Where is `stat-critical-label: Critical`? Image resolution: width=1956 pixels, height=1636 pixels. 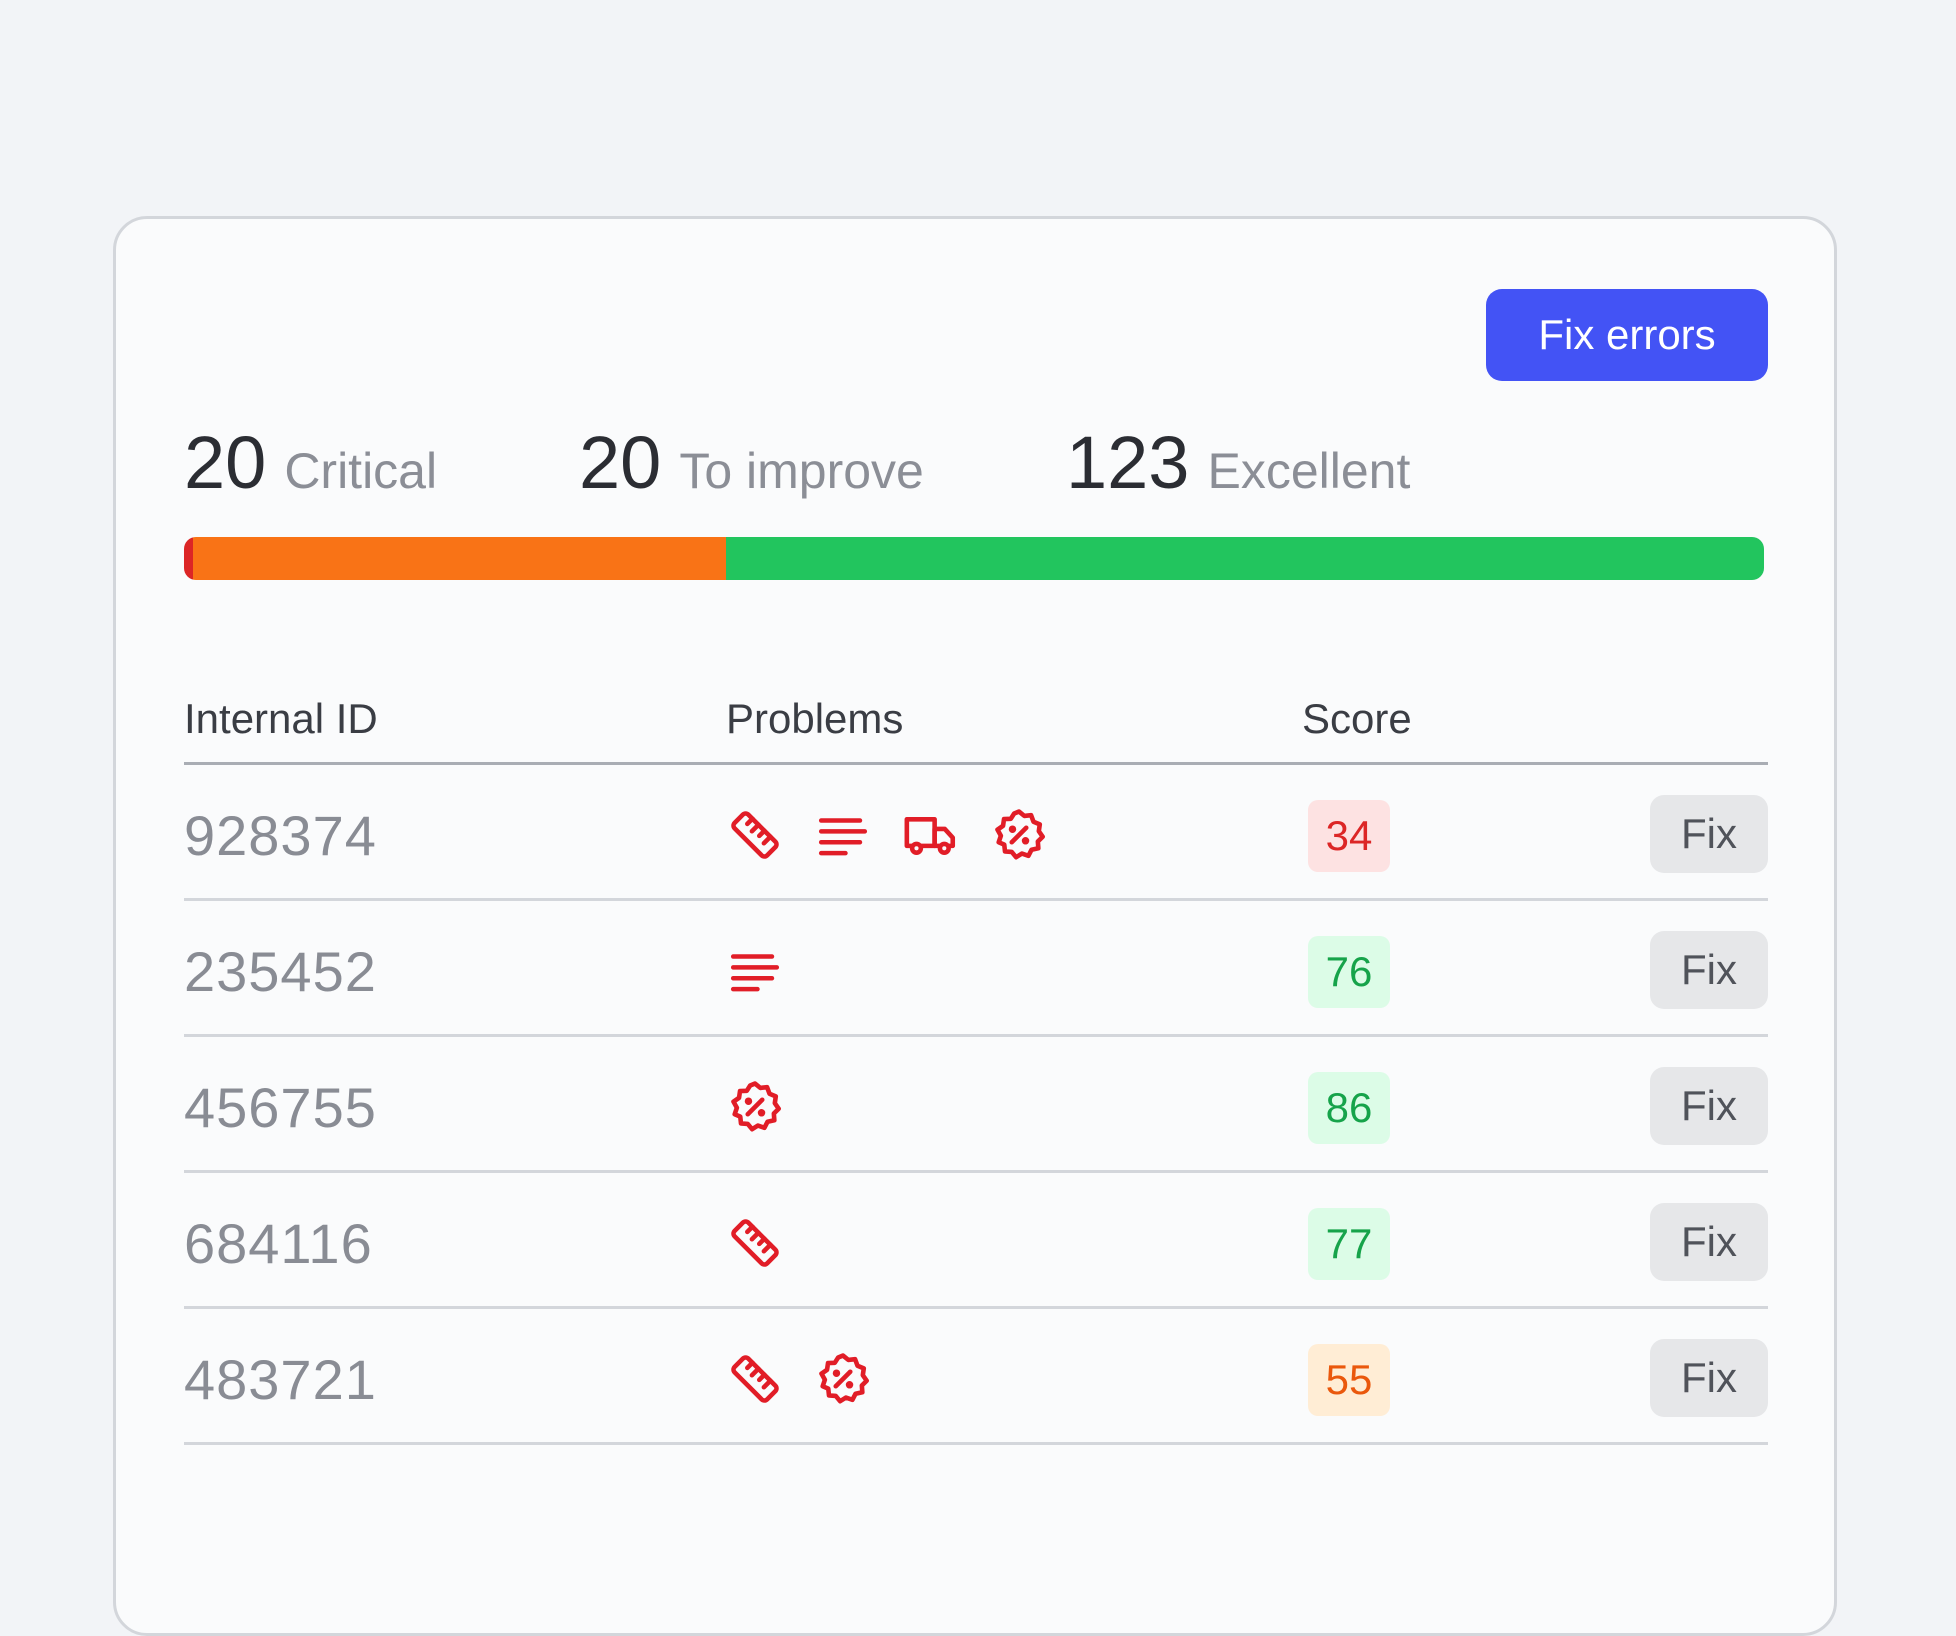
stat-critical-label: Critical is located at coordinates (361, 471).